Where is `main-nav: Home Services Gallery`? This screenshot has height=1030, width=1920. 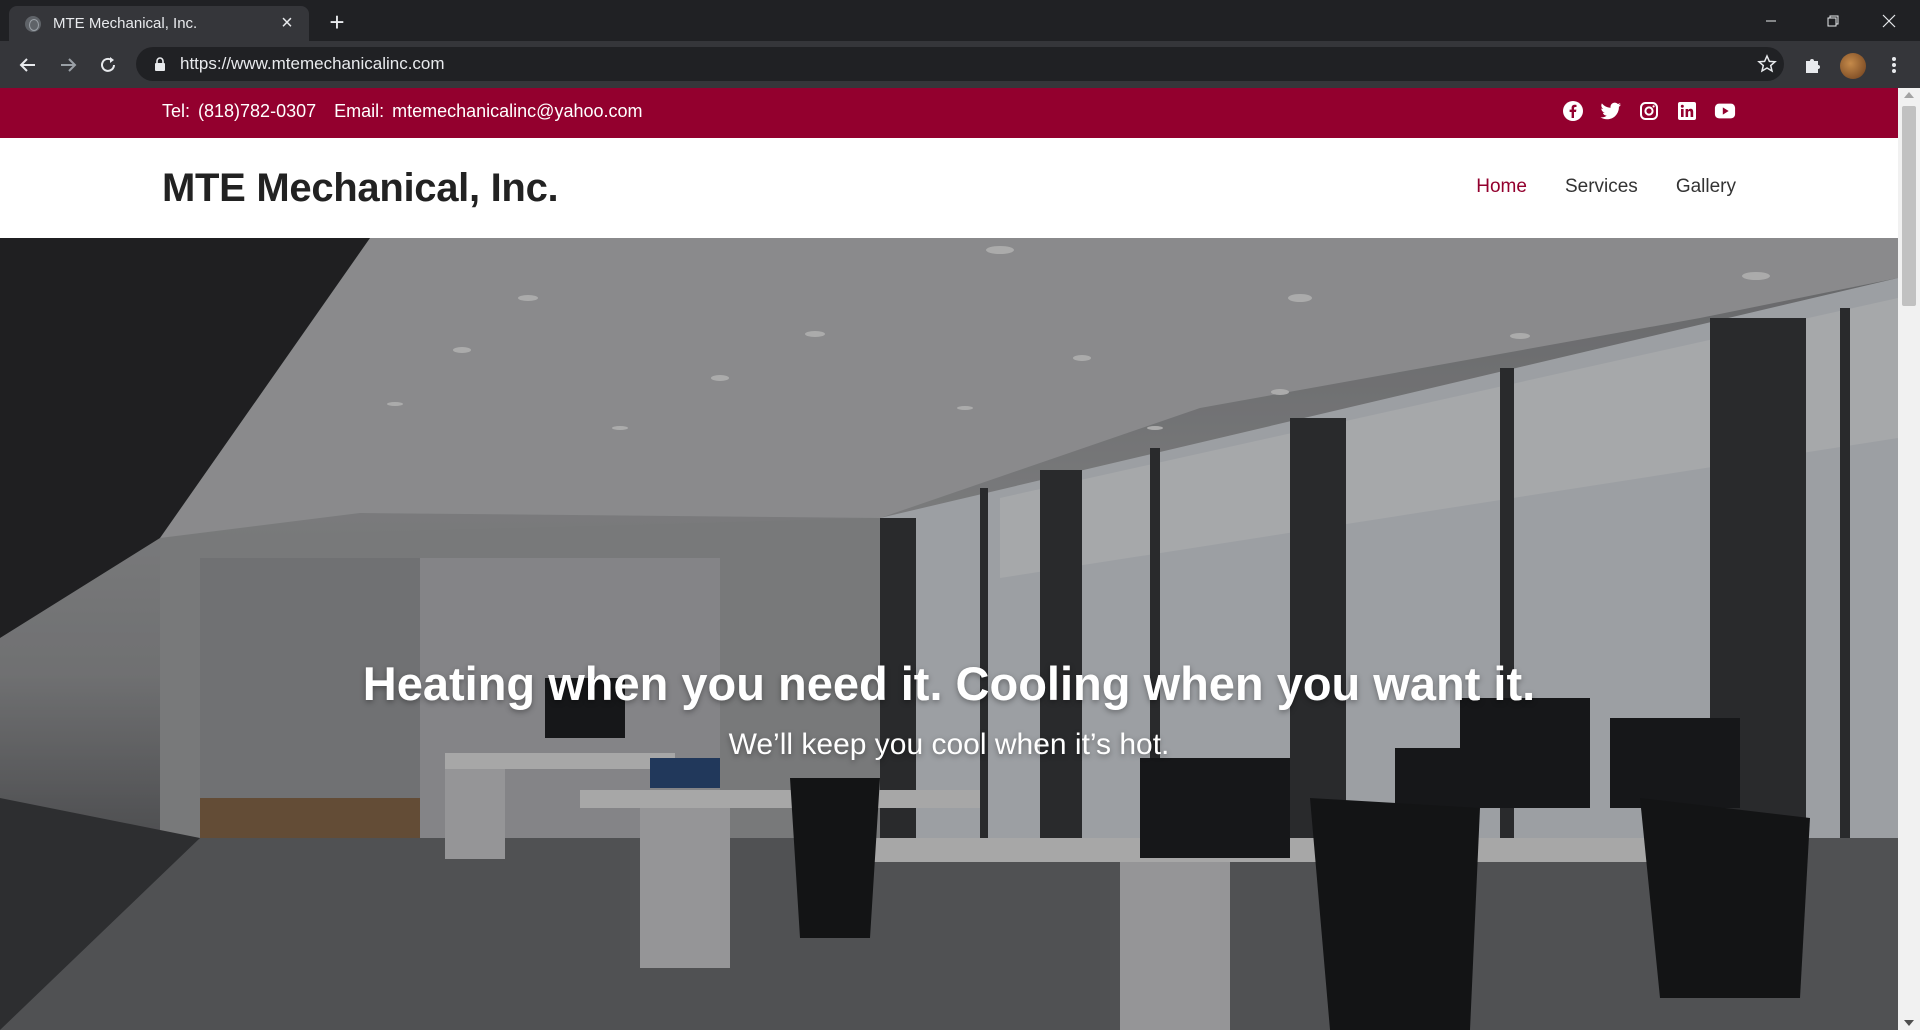
main-nav: Home Services Gallery is located at coordinates (1606, 187).